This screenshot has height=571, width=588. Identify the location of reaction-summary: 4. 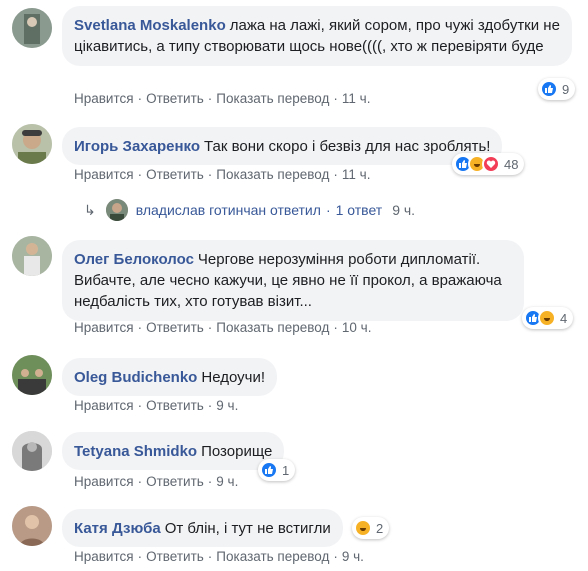
(548, 318).